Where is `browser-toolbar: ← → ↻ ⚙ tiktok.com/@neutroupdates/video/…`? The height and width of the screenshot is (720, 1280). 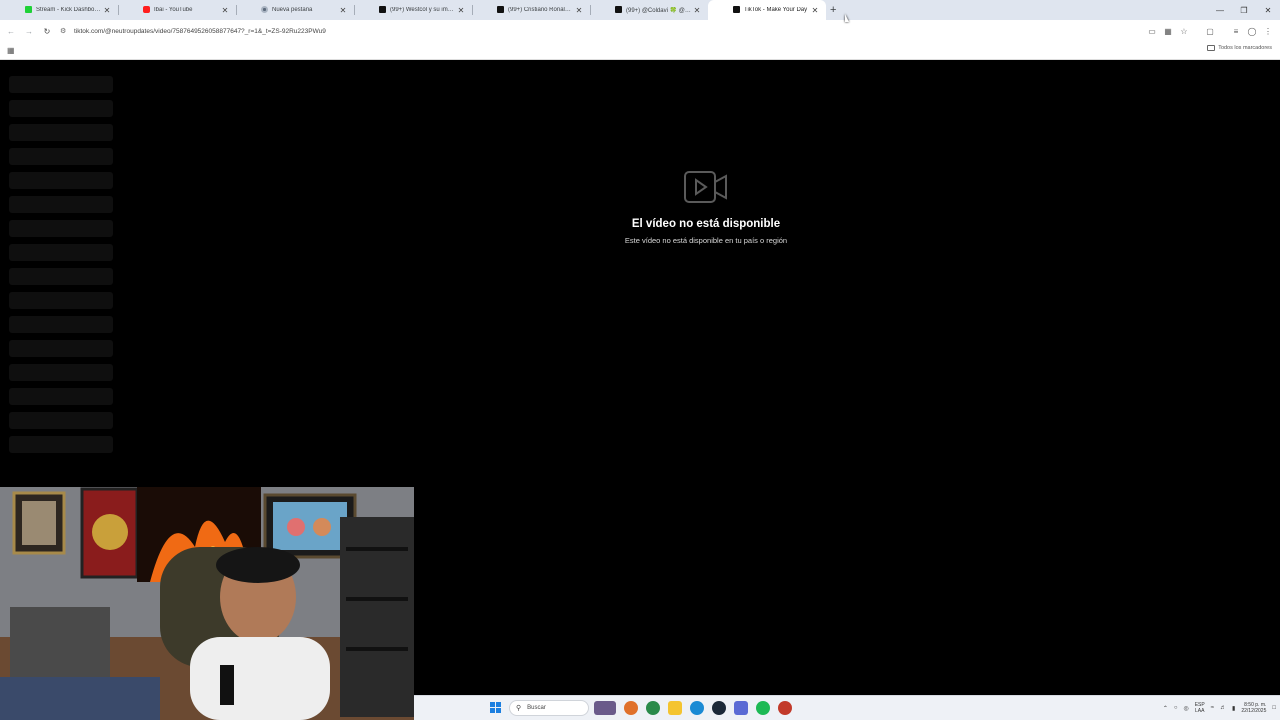 browser-toolbar: ← → ↻ ⚙ tiktok.com/@neutroupdates/video/… is located at coordinates (640, 31).